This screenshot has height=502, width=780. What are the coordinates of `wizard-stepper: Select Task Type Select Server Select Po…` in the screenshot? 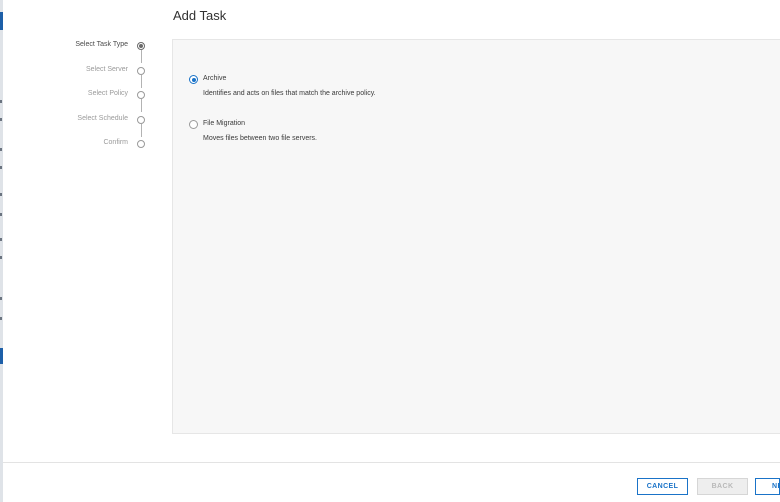 It's located at (78, 94).